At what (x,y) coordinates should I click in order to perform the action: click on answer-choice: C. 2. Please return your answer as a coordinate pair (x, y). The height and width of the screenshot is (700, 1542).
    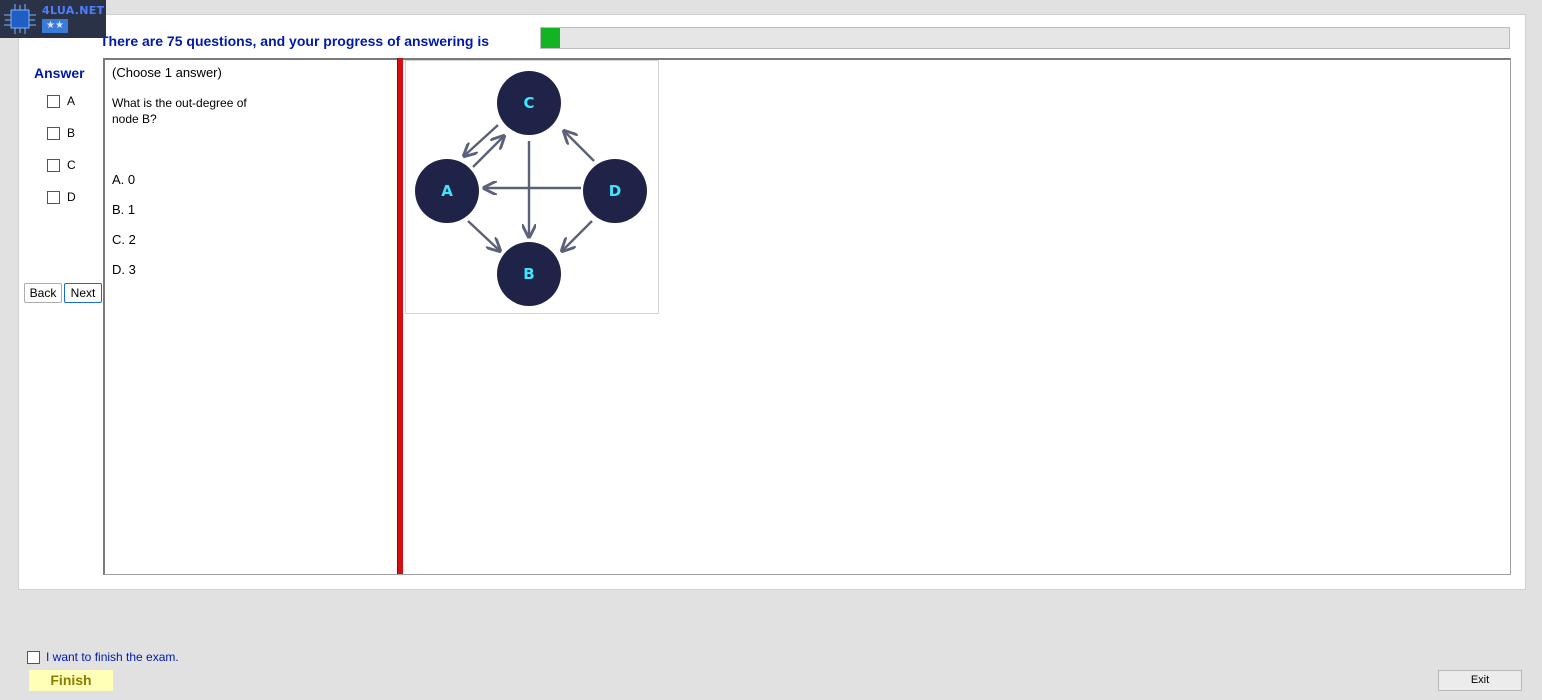
    Looking at the image, I should click on (124, 239).